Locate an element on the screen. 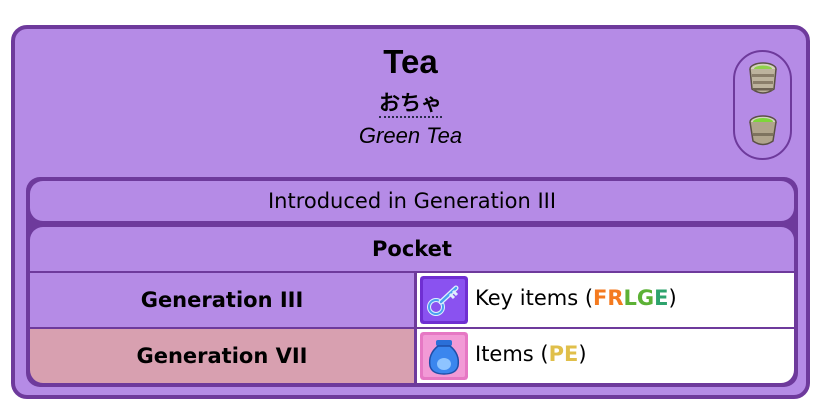 Image resolution: width=820 pixels, height=412 pixels. pocket-cell: Key items (FRLGE) is located at coordinates (605, 300).